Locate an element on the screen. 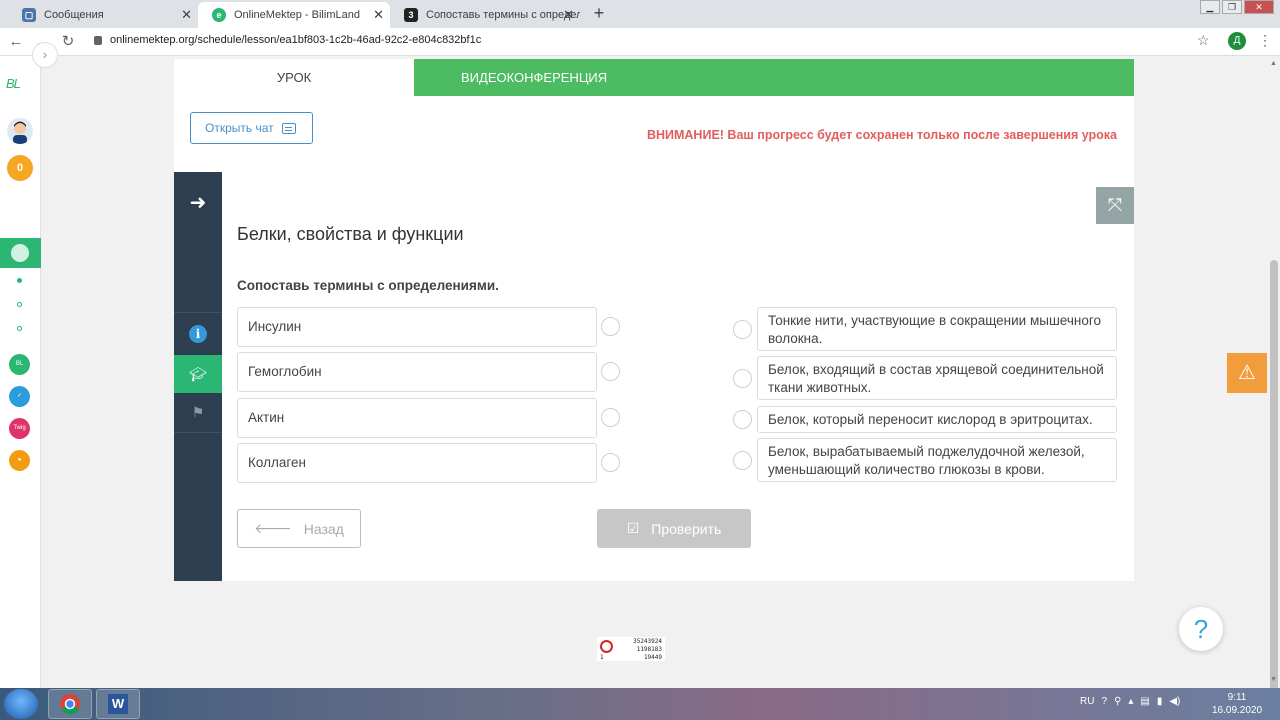 The image size is (1280, 720). language-indicator: RU is located at coordinates (1087, 701).